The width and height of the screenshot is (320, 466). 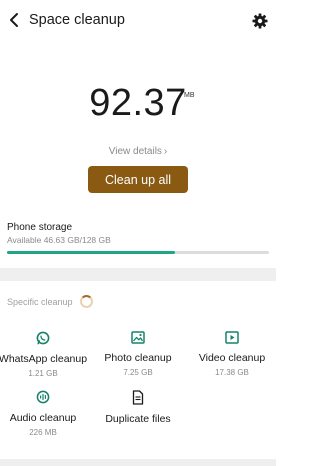 What do you see at coordinates (232, 372) in the screenshot?
I see `tile-size: 17.38 GB` at bounding box center [232, 372].